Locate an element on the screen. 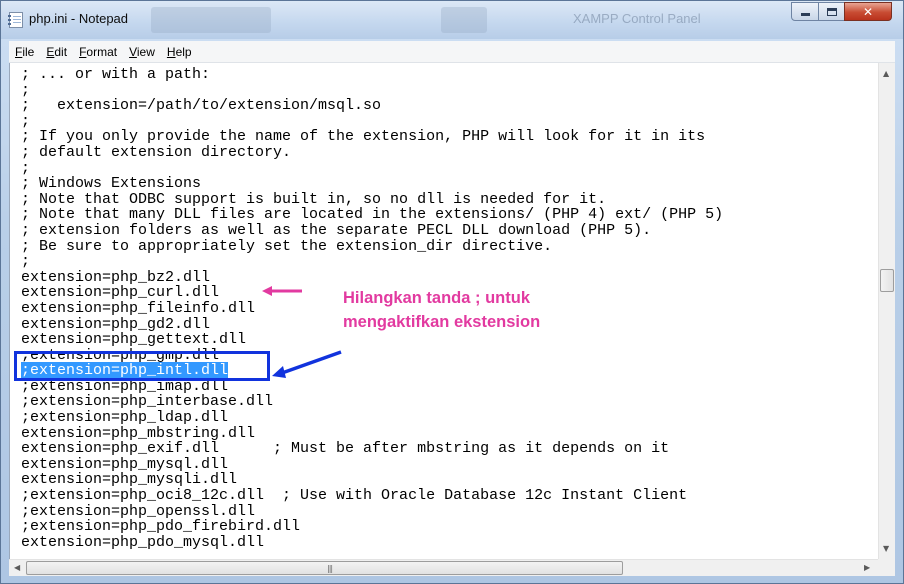 This screenshot has width=904, height=584. annotation-arrows is located at coordinates (302, 332).